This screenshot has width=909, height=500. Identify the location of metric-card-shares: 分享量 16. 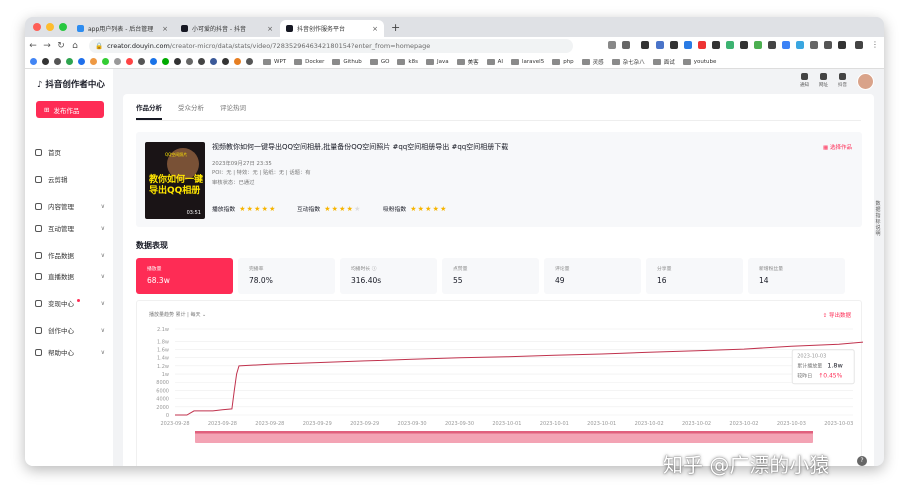
(694, 276).